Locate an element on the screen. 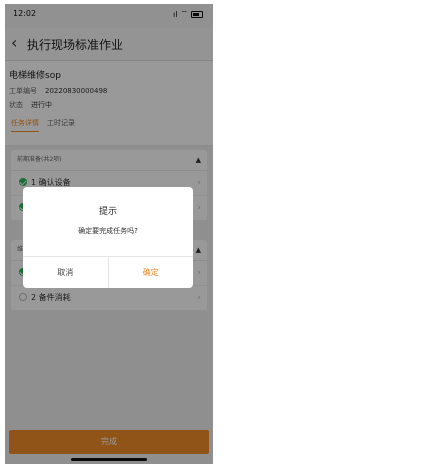 This screenshot has height=468, width=438. dialog-title: 提示 is located at coordinates (107, 212).